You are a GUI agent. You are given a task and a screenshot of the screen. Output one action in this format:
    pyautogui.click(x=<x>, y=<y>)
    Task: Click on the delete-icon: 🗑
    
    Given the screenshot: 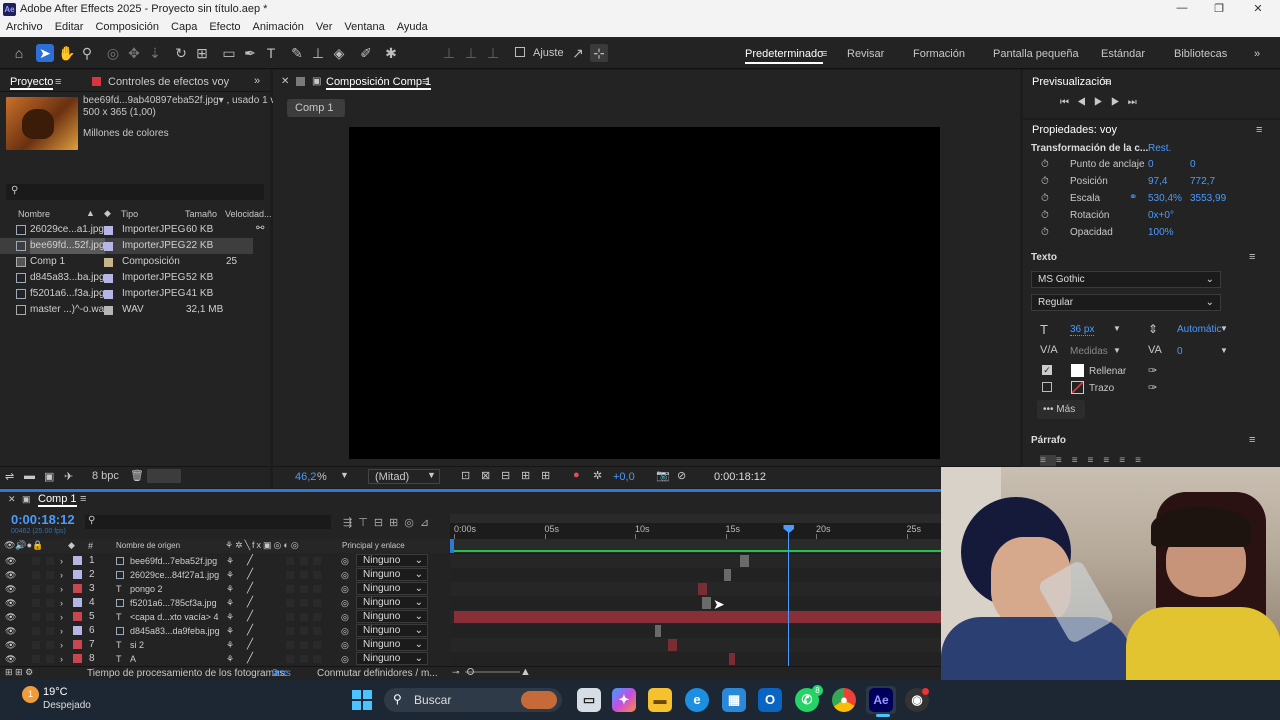 What is the action you would take?
    pyautogui.click(x=137, y=475)
    